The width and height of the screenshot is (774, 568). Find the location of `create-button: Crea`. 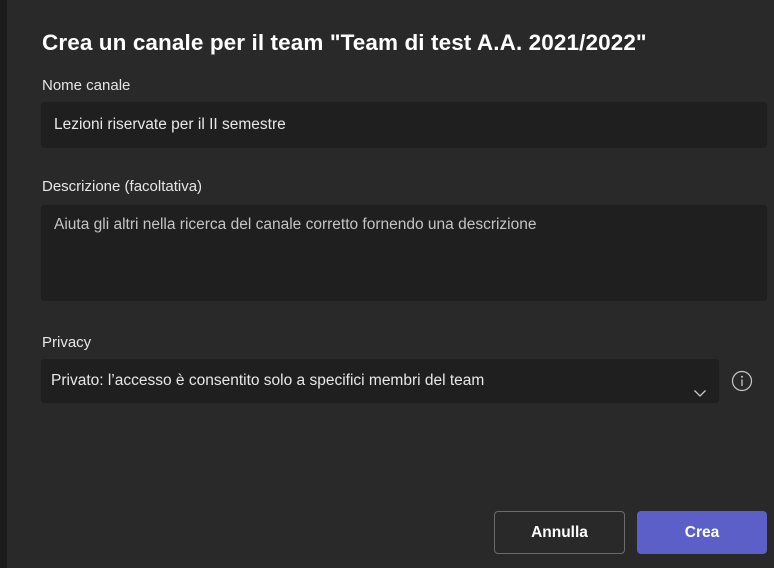

create-button: Crea is located at coordinates (702, 532).